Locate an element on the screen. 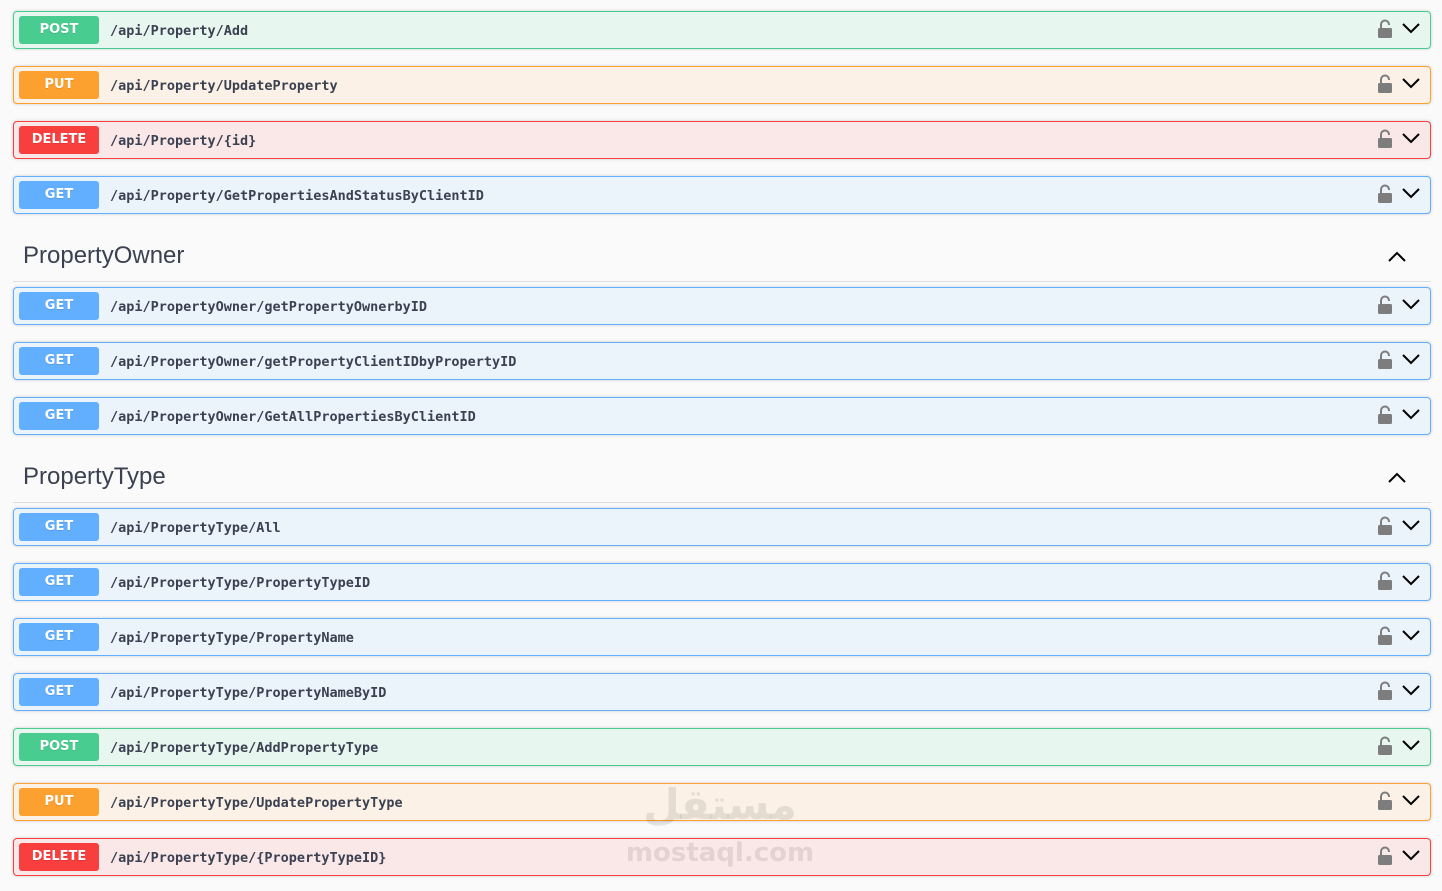  operation-get-propertytype-all: GET /api/PropertyType/All is located at coordinates (722, 527).